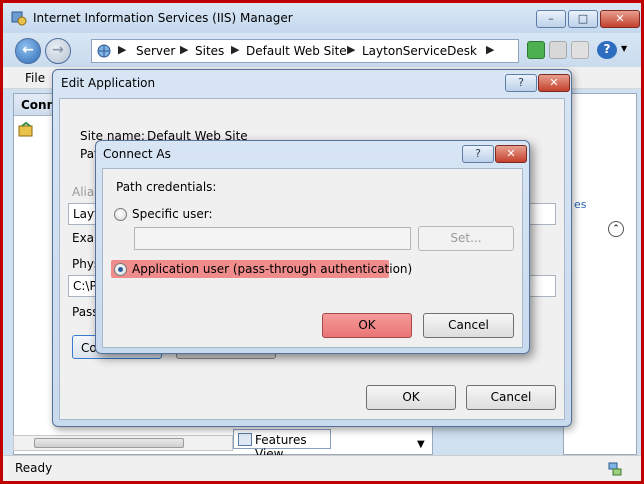 The image size is (644, 484). What do you see at coordinates (28, 51) in the screenshot?
I see `back-button: ←` at bounding box center [28, 51].